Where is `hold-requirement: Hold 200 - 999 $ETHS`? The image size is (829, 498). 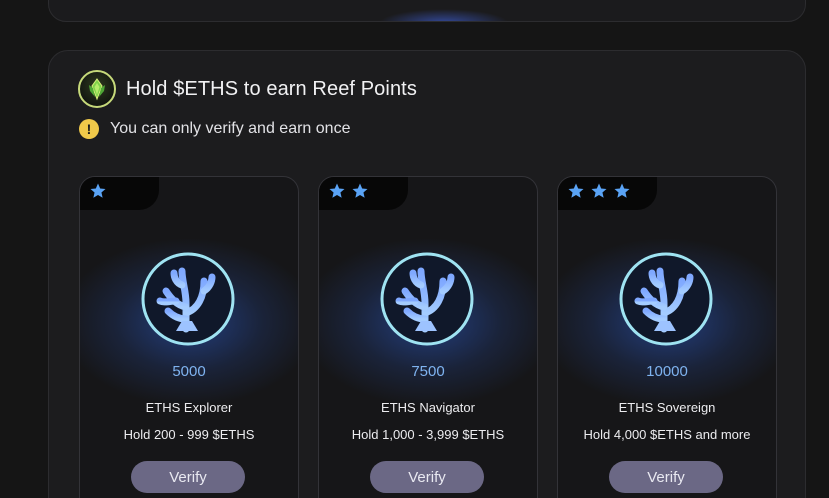
hold-requirement: Hold 200 - 999 $ETHS is located at coordinates (189, 434).